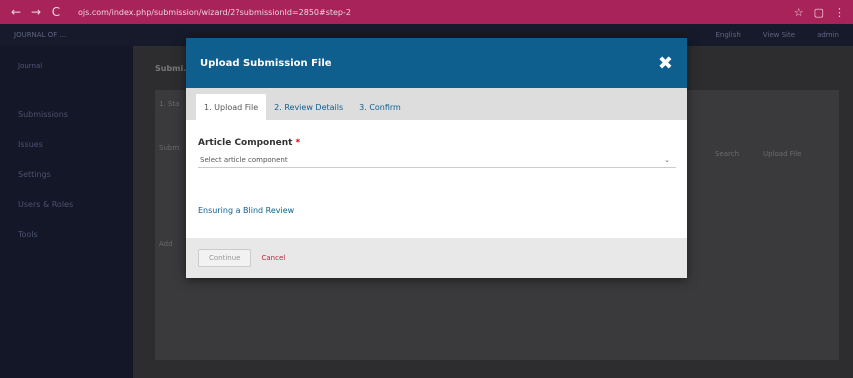  I want to click on close-icon: ✖, so click(665, 63).